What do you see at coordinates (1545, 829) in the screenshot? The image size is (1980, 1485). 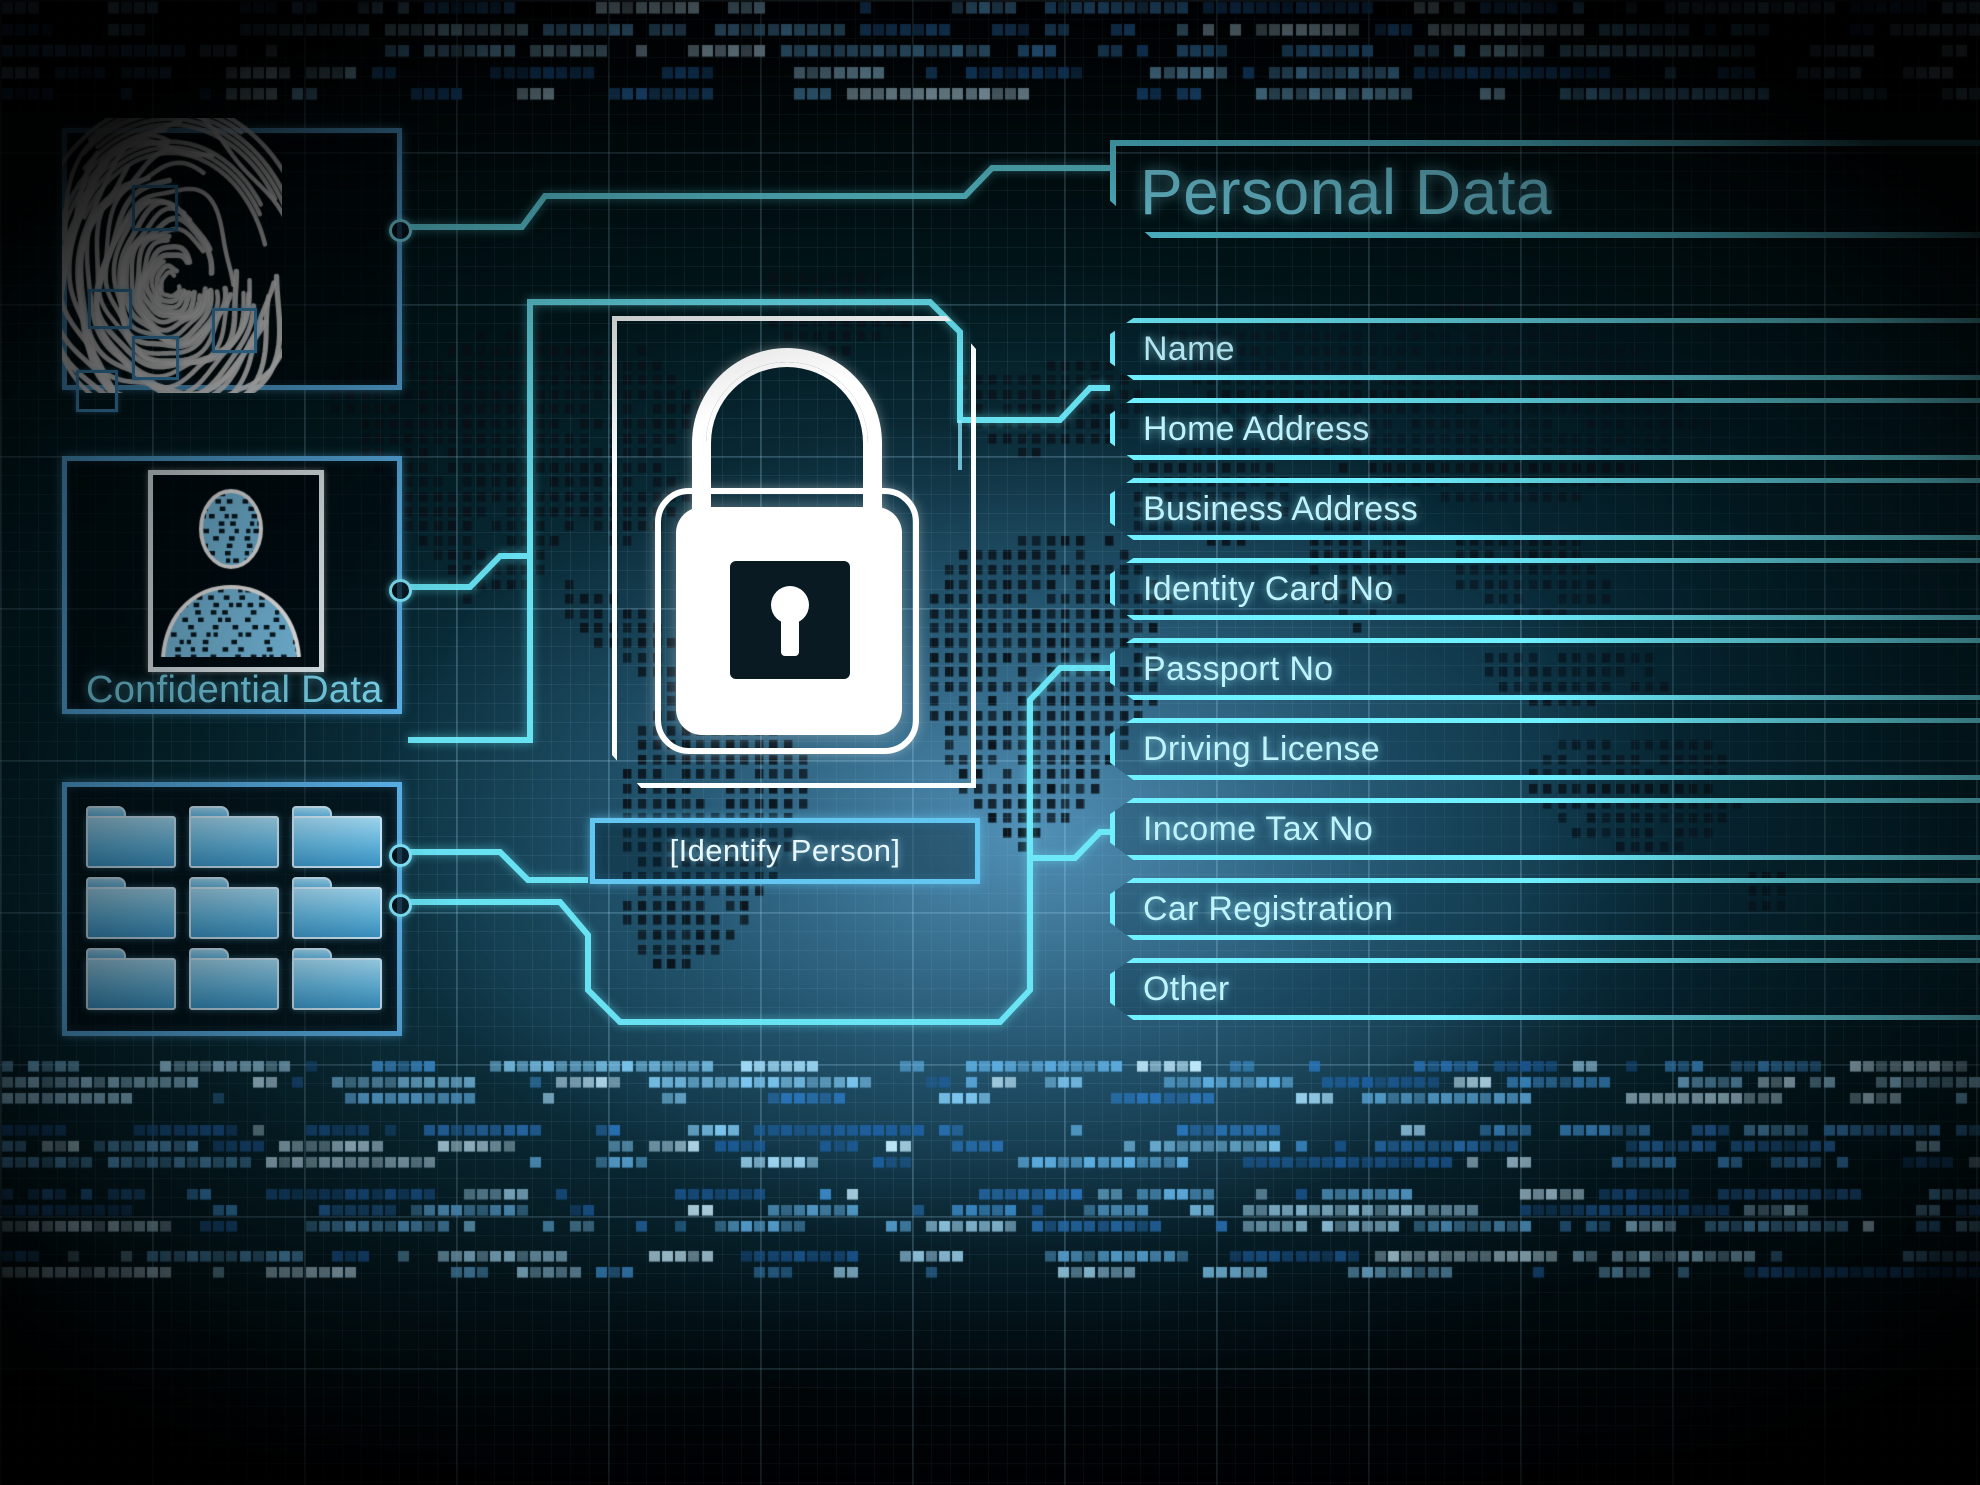 I see `data-list-item-income-tax-no: Income Tax No` at bounding box center [1545, 829].